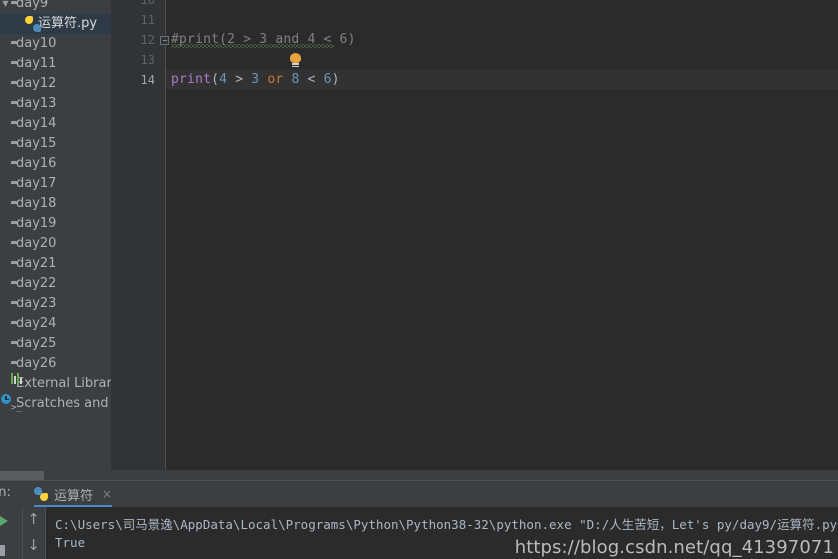  I want to click on tree-item-label: day13, so click(36, 103).